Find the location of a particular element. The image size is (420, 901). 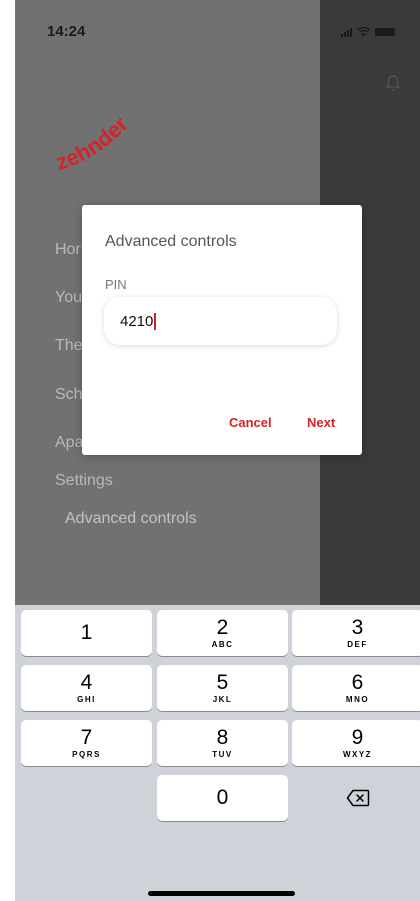

key-number: 1 is located at coordinates (86, 632).